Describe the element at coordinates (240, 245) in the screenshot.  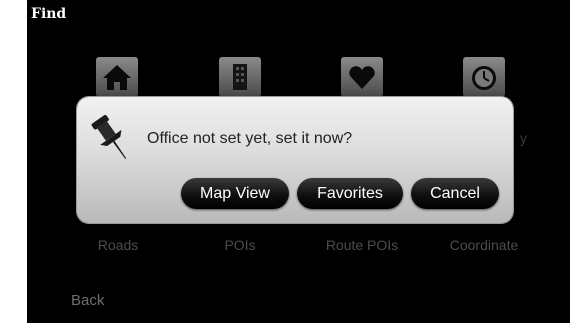
I see `pois-label: POIs` at that location.